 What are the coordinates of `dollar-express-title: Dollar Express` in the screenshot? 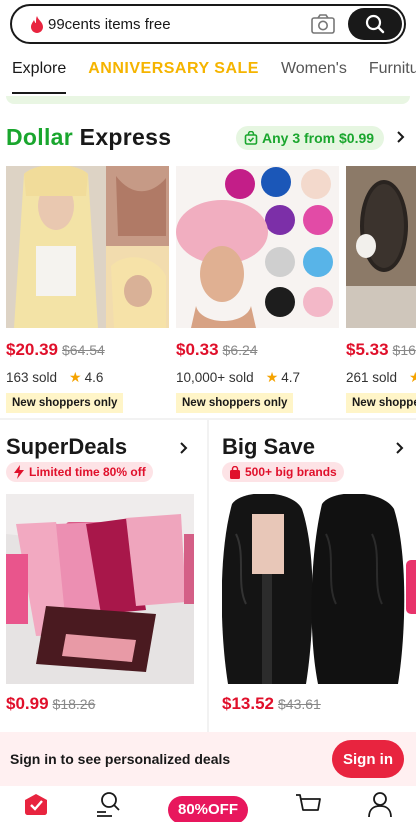 It's located at (88, 137).